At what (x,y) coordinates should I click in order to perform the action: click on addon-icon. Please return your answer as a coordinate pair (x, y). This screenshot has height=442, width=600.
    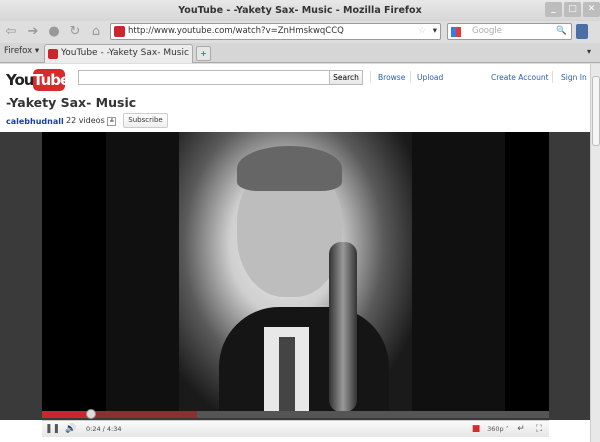
    Looking at the image, I should click on (582, 31).